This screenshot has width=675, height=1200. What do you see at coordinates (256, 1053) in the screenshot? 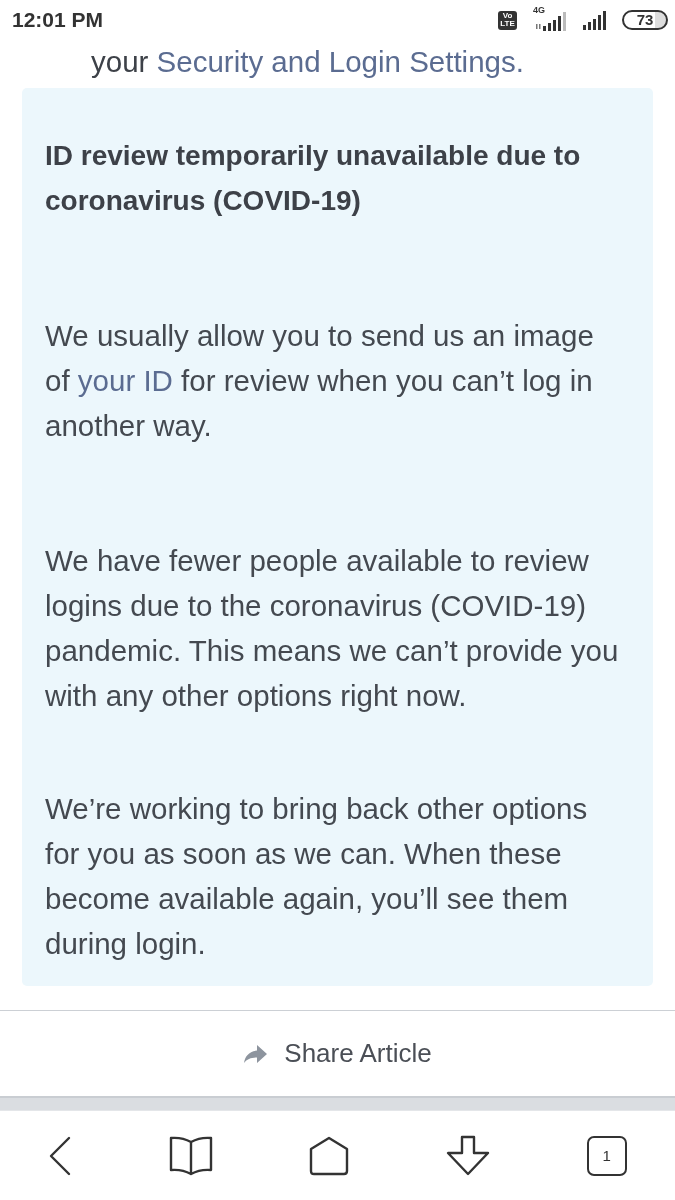
I see `share-arrow-icon` at bounding box center [256, 1053].